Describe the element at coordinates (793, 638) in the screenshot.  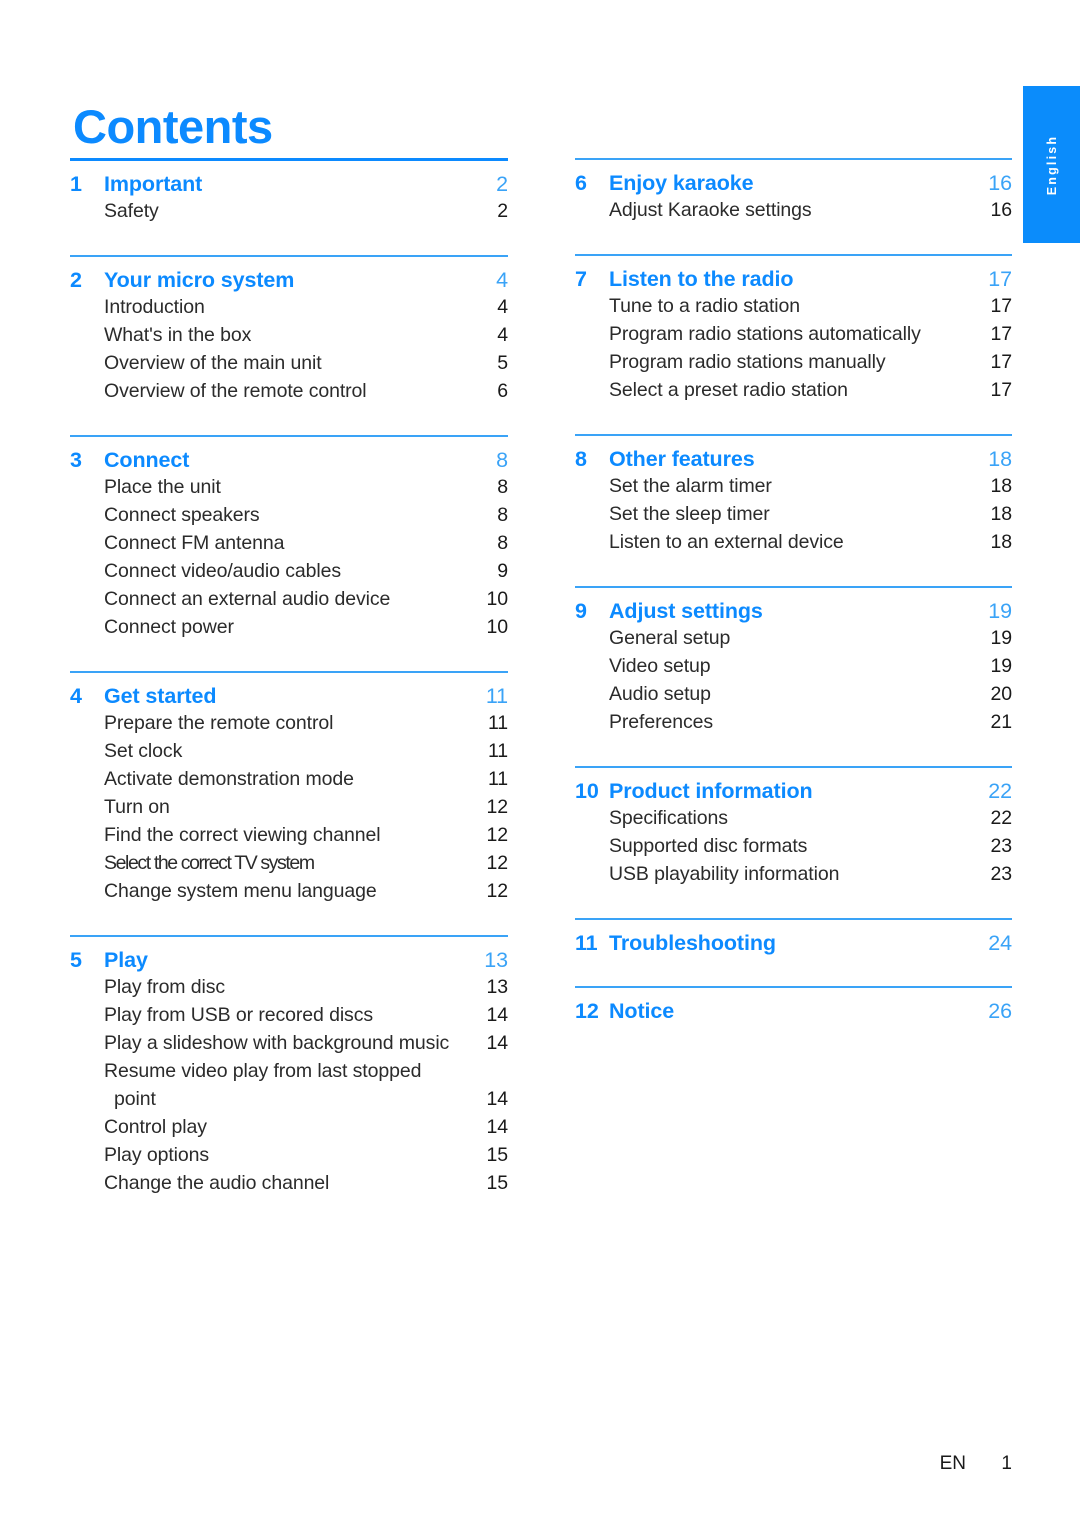
I see `toc-entry: General setup 19` at that location.